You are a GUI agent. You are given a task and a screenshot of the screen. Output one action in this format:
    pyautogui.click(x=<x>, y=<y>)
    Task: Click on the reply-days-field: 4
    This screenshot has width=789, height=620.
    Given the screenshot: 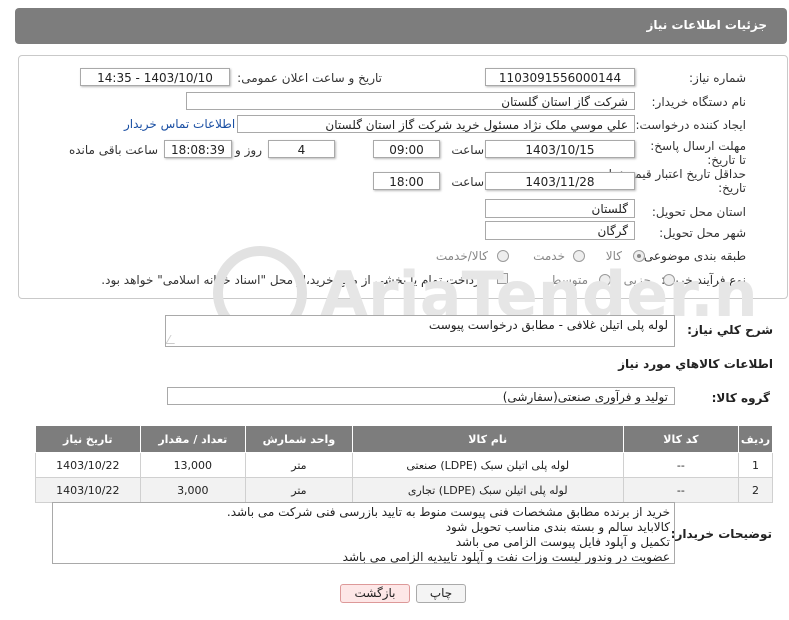 What is the action you would take?
    pyautogui.click(x=301, y=149)
    